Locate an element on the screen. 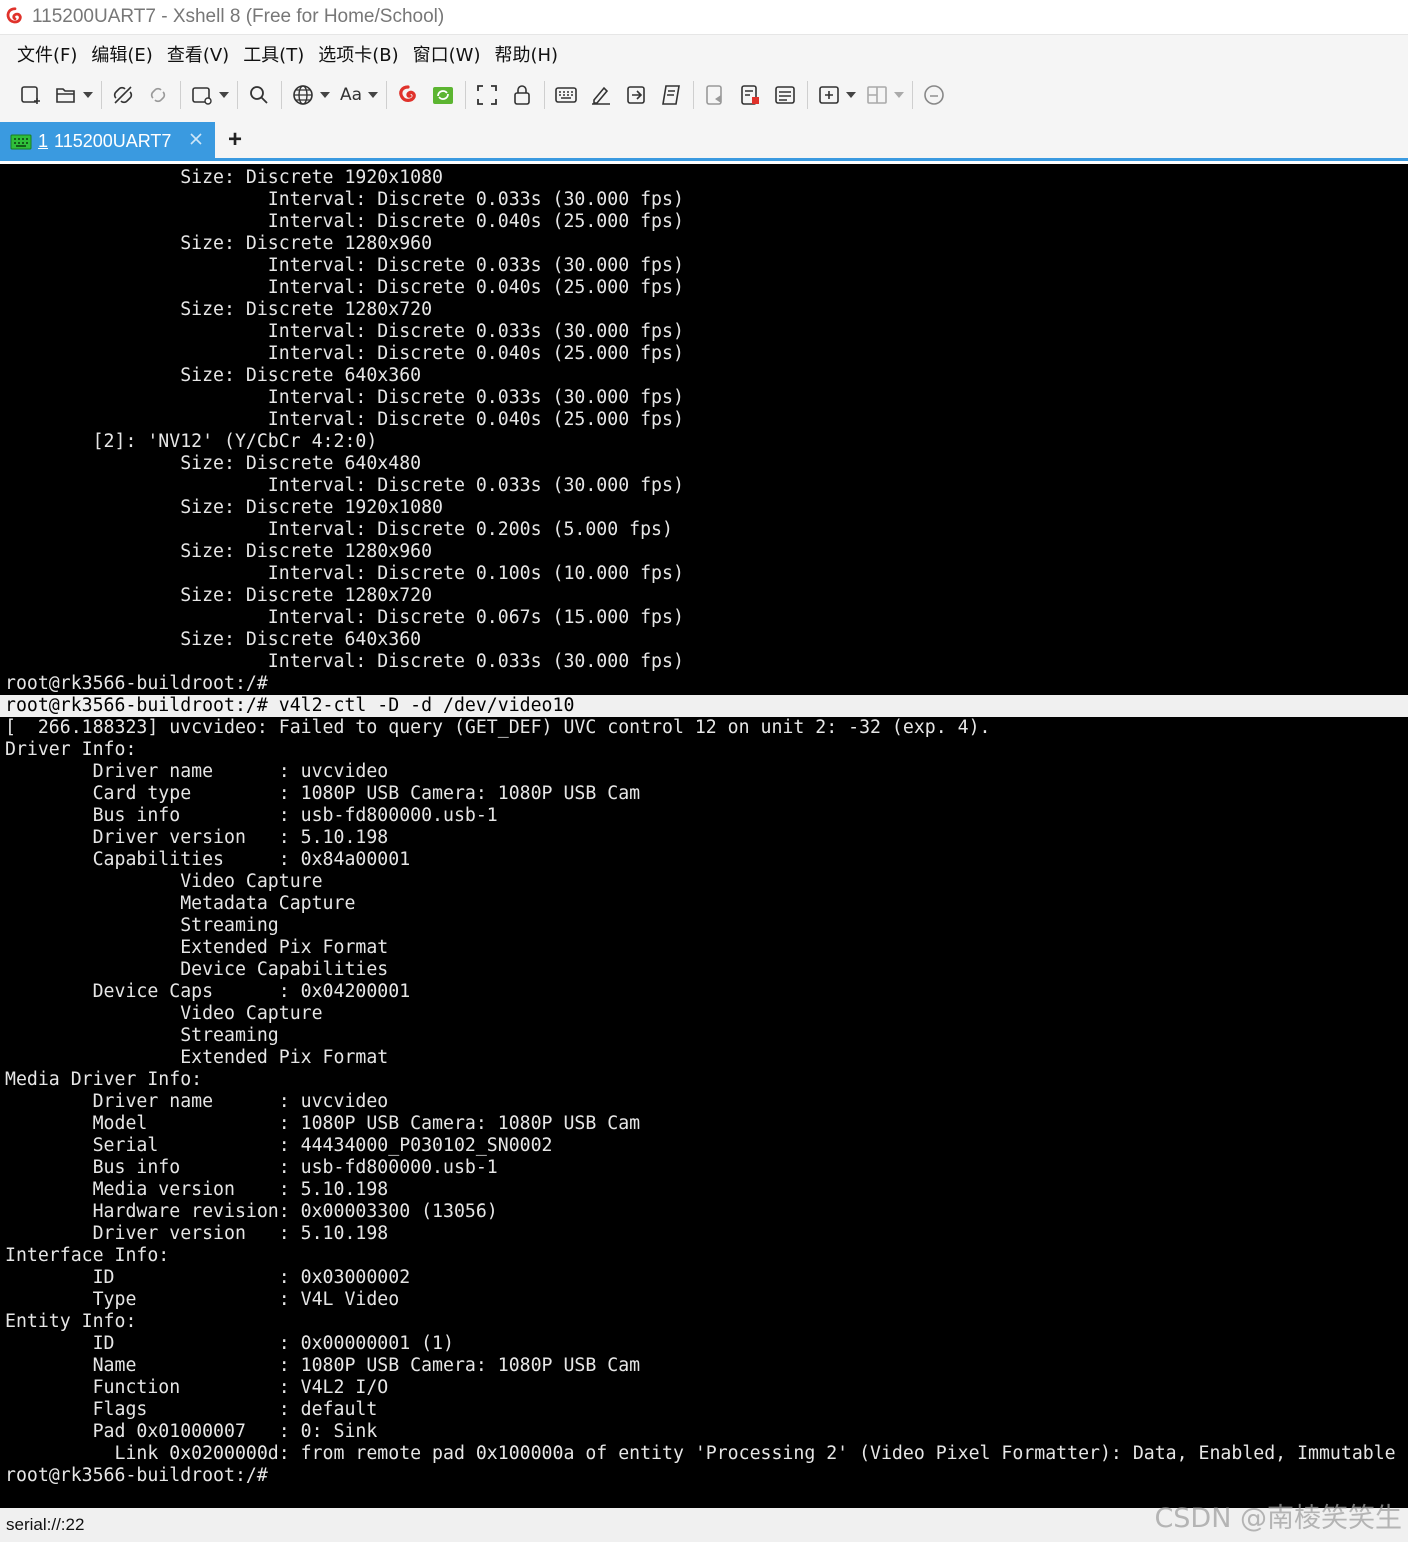  keyboard-icon is located at coordinates (566, 95).